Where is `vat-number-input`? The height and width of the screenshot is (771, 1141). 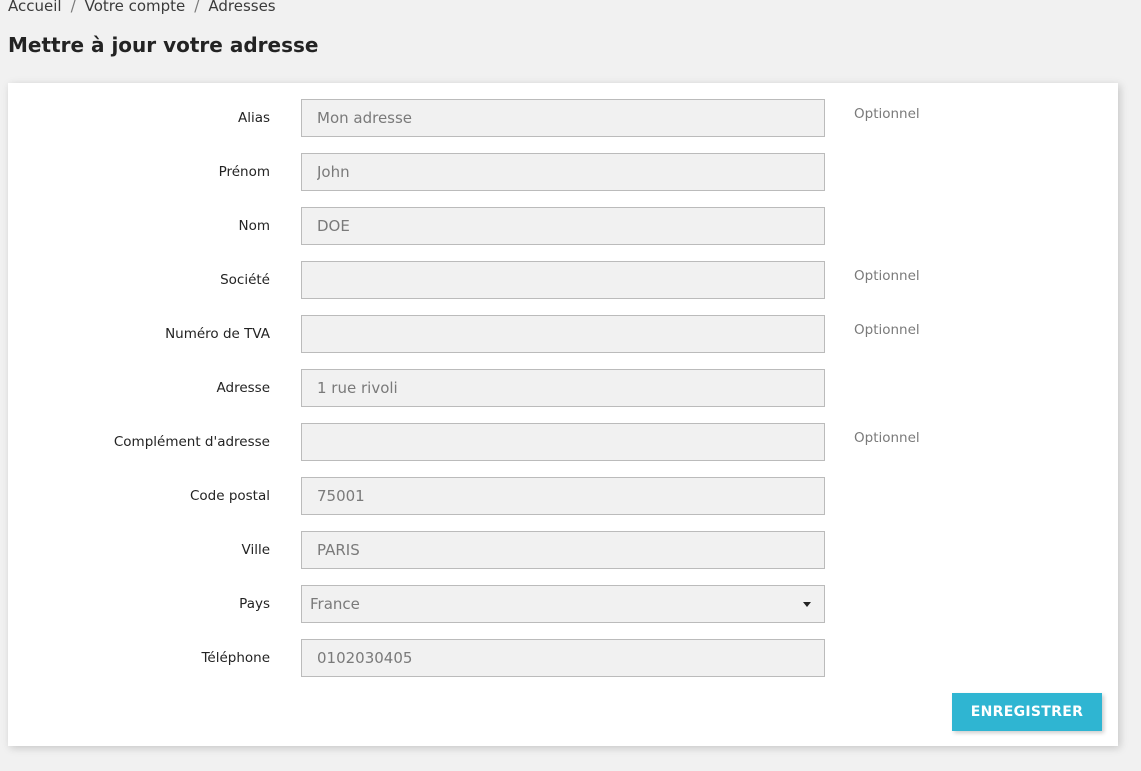 vat-number-input is located at coordinates (563, 334).